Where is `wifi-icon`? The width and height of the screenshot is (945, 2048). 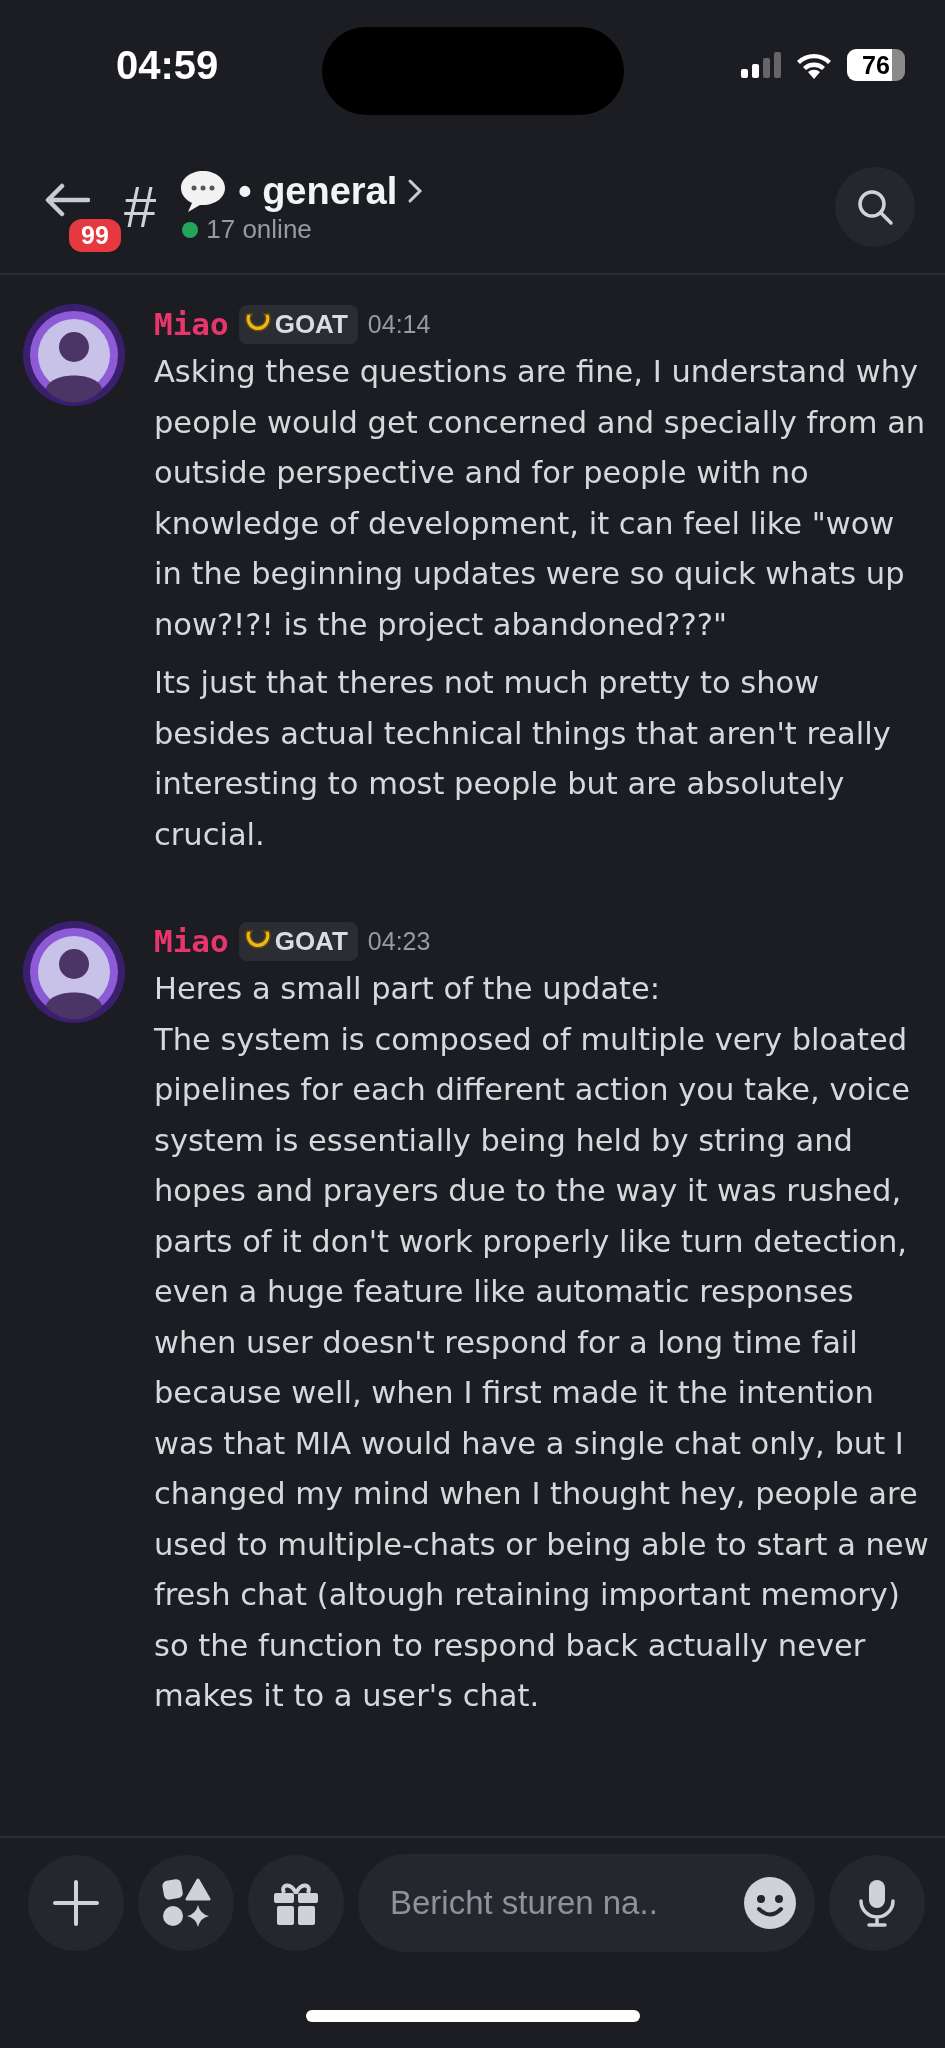 wifi-icon is located at coordinates (814, 65).